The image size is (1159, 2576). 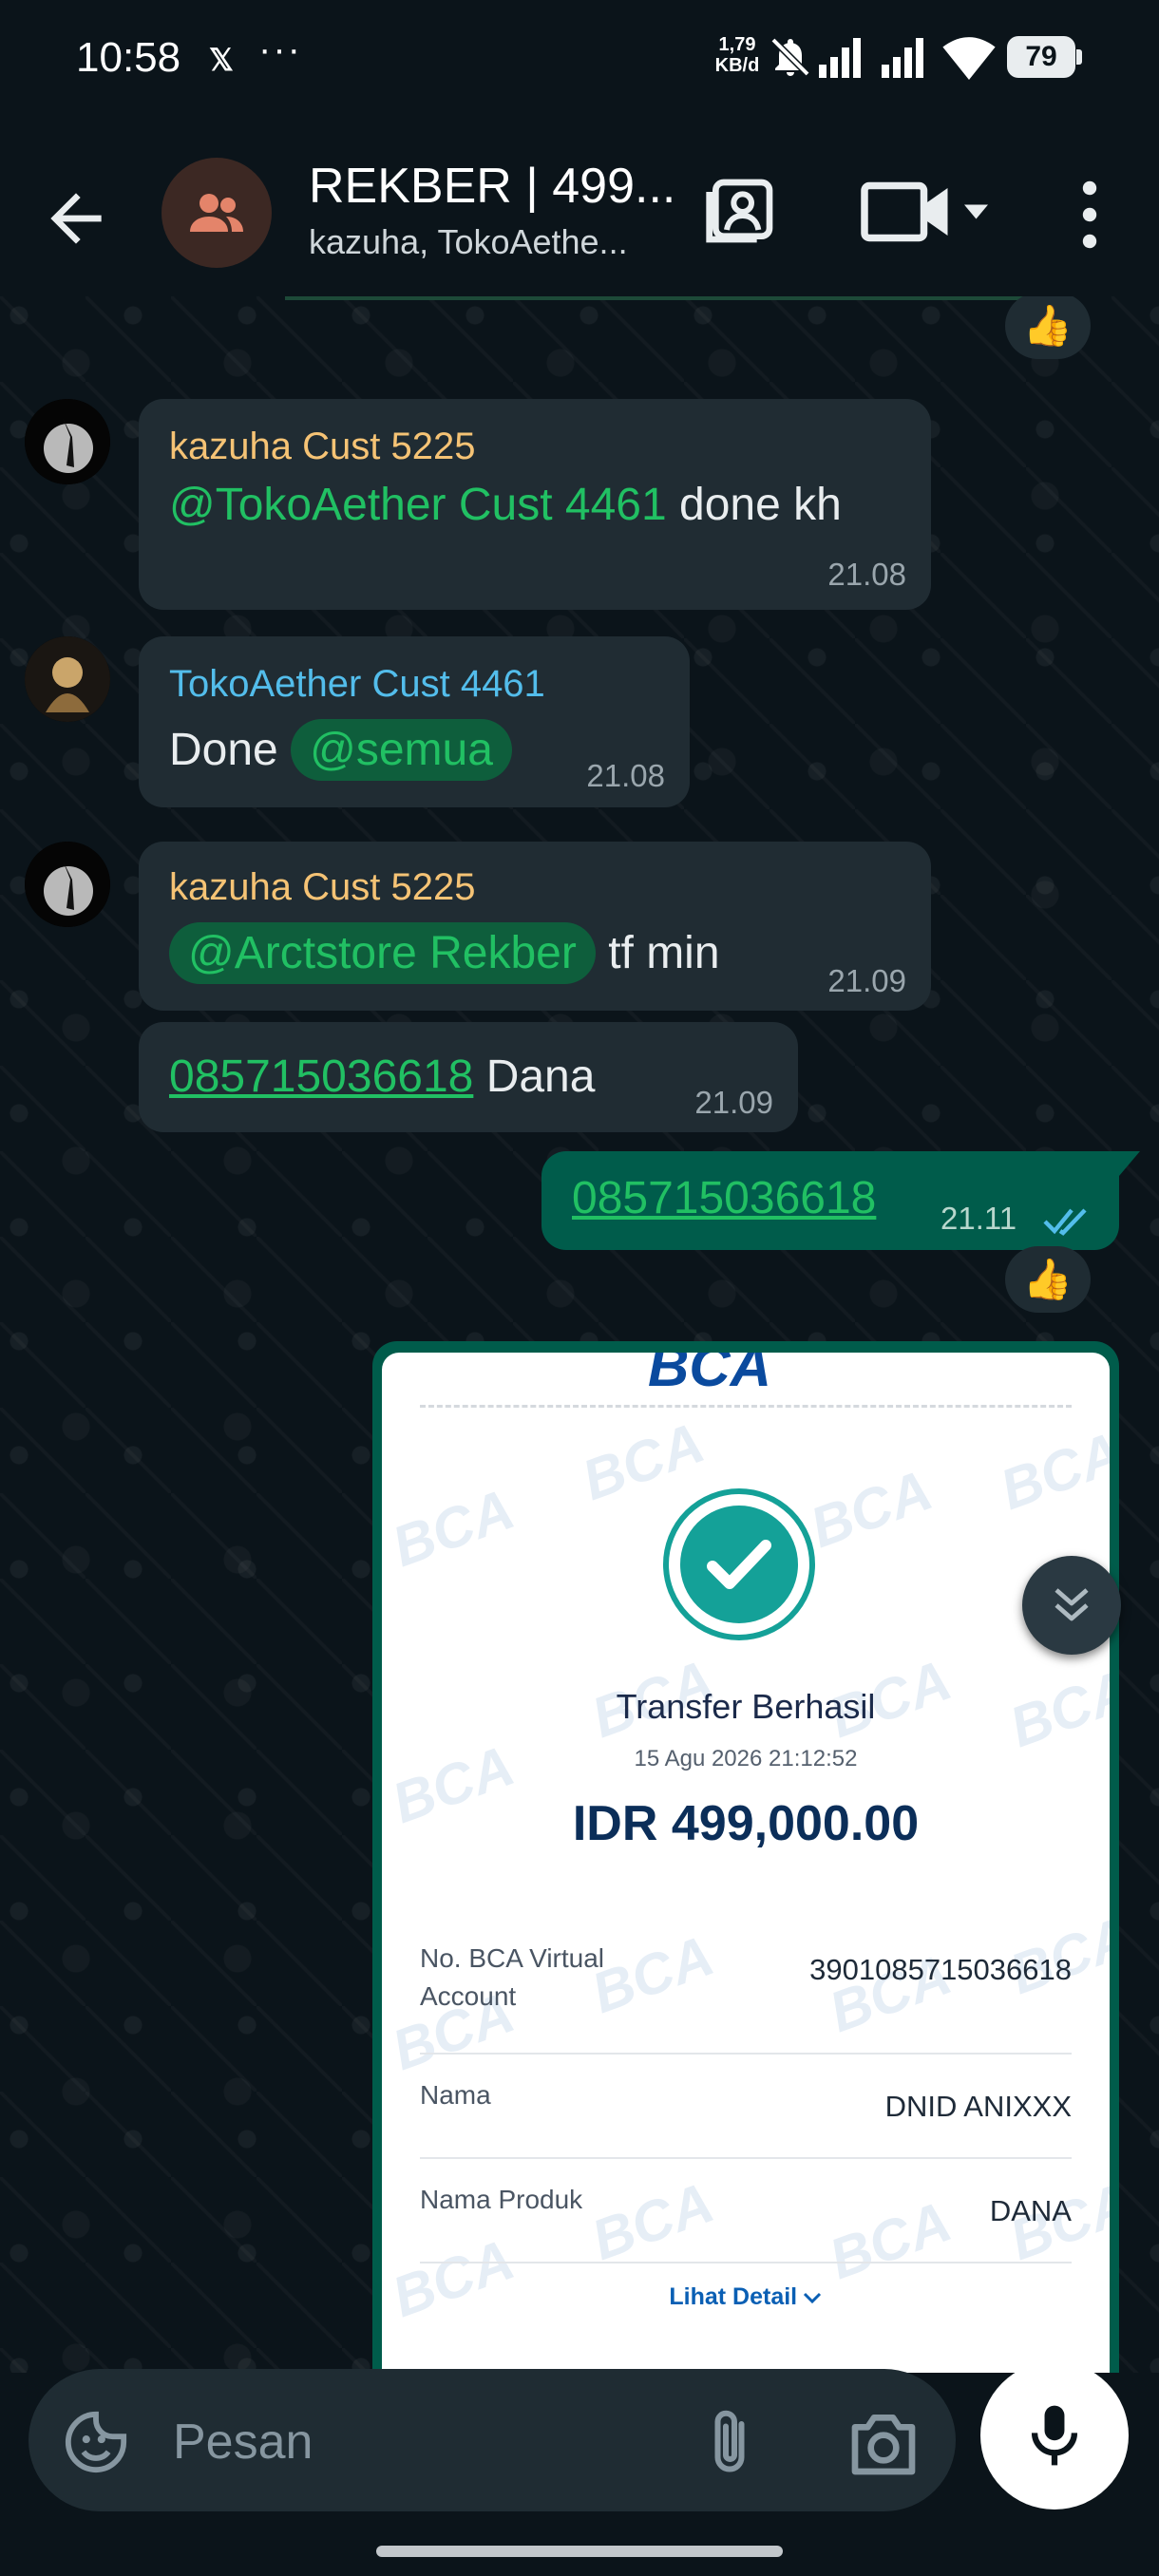 I want to click on back-arrow-icon, so click(x=76, y=218).